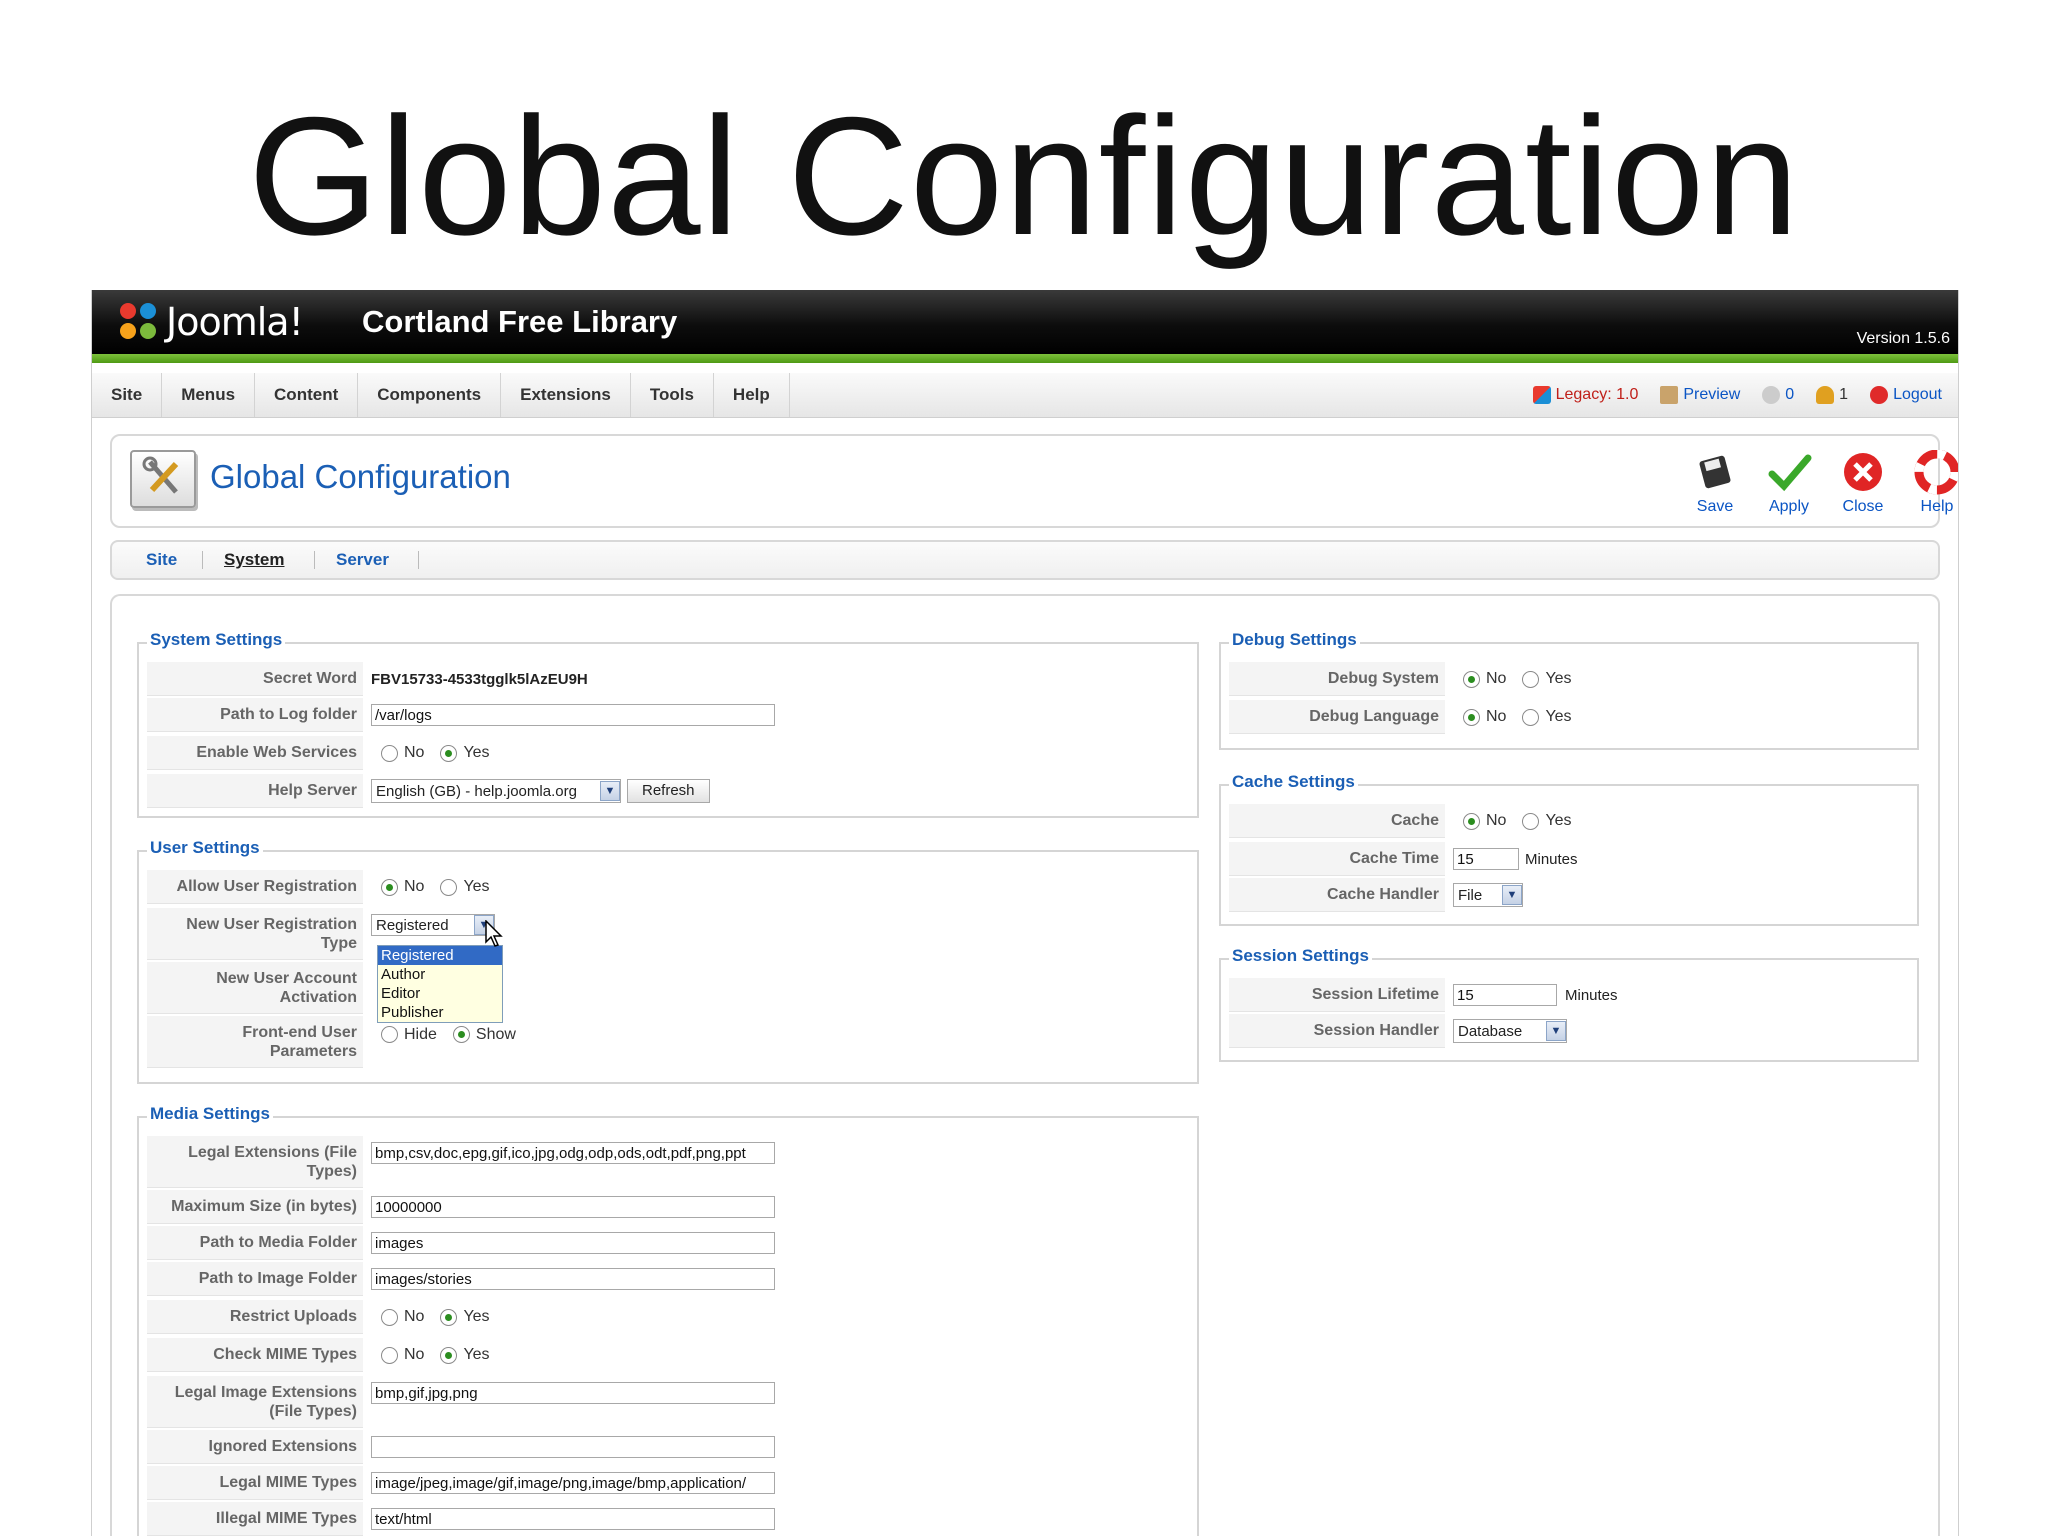 The width and height of the screenshot is (2048, 1536). What do you see at coordinates (449, 753) in the screenshot?
I see `web-services-yes-radio` at bounding box center [449, 753].